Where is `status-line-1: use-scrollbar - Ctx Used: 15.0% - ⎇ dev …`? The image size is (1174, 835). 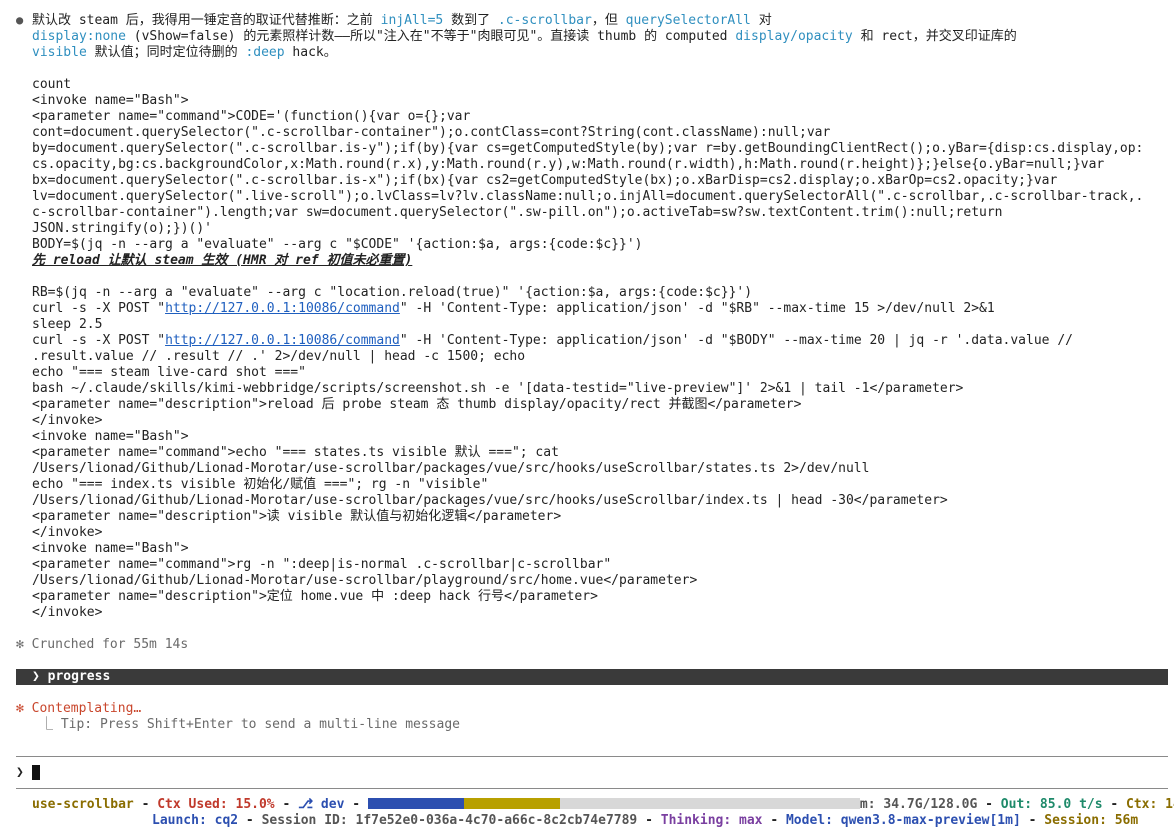
status-line-1: use-scrollbar - Ctx Used: 15.0% - ⎇ dev … is located at coordinates (603, 805).